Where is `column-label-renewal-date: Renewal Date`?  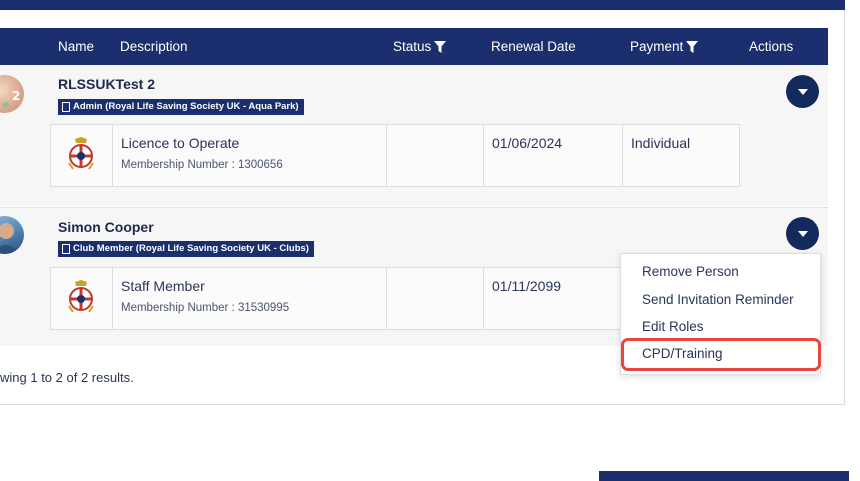
column-label-renewal-date: Renewal Date is located at coordinates (533, 46).